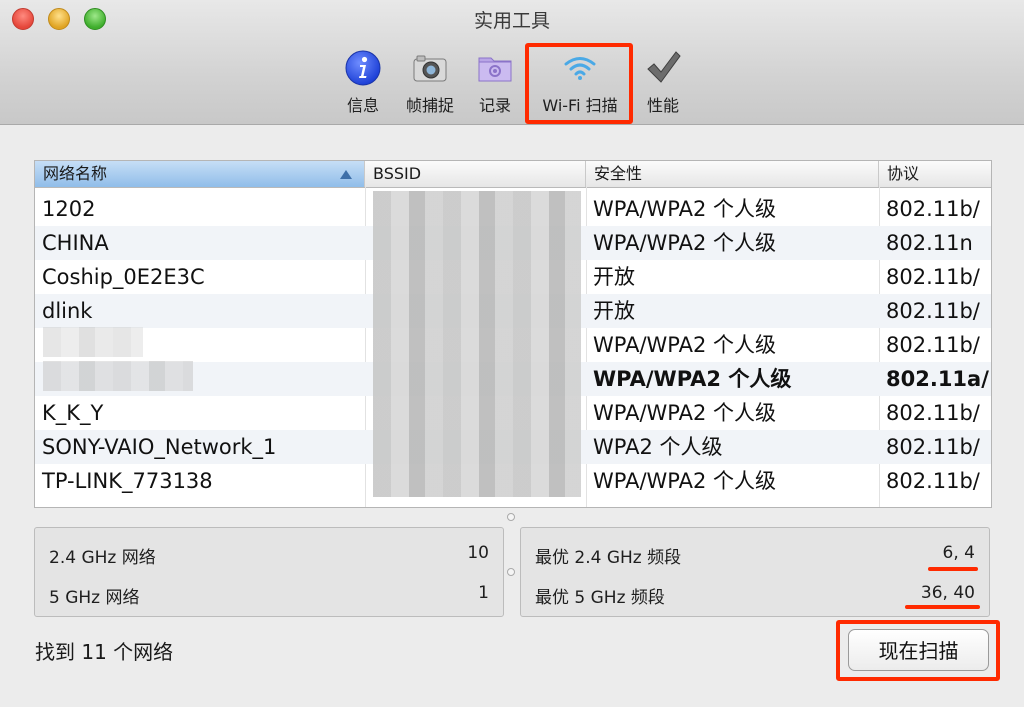  What do you see at coordinates (397, 173) in the screenshot?
I see `column-header-label: BSSID` at bounding box center [397, 173].